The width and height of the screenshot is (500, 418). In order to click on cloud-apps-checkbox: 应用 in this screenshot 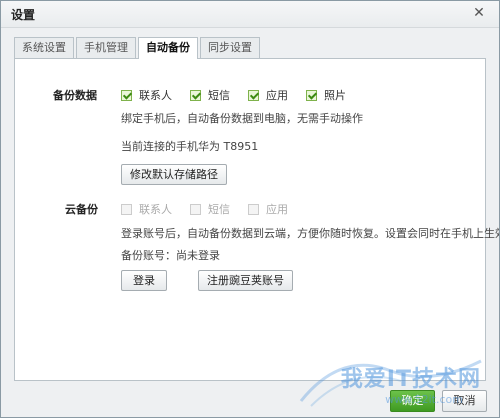, I will do `click(268, 209)`.